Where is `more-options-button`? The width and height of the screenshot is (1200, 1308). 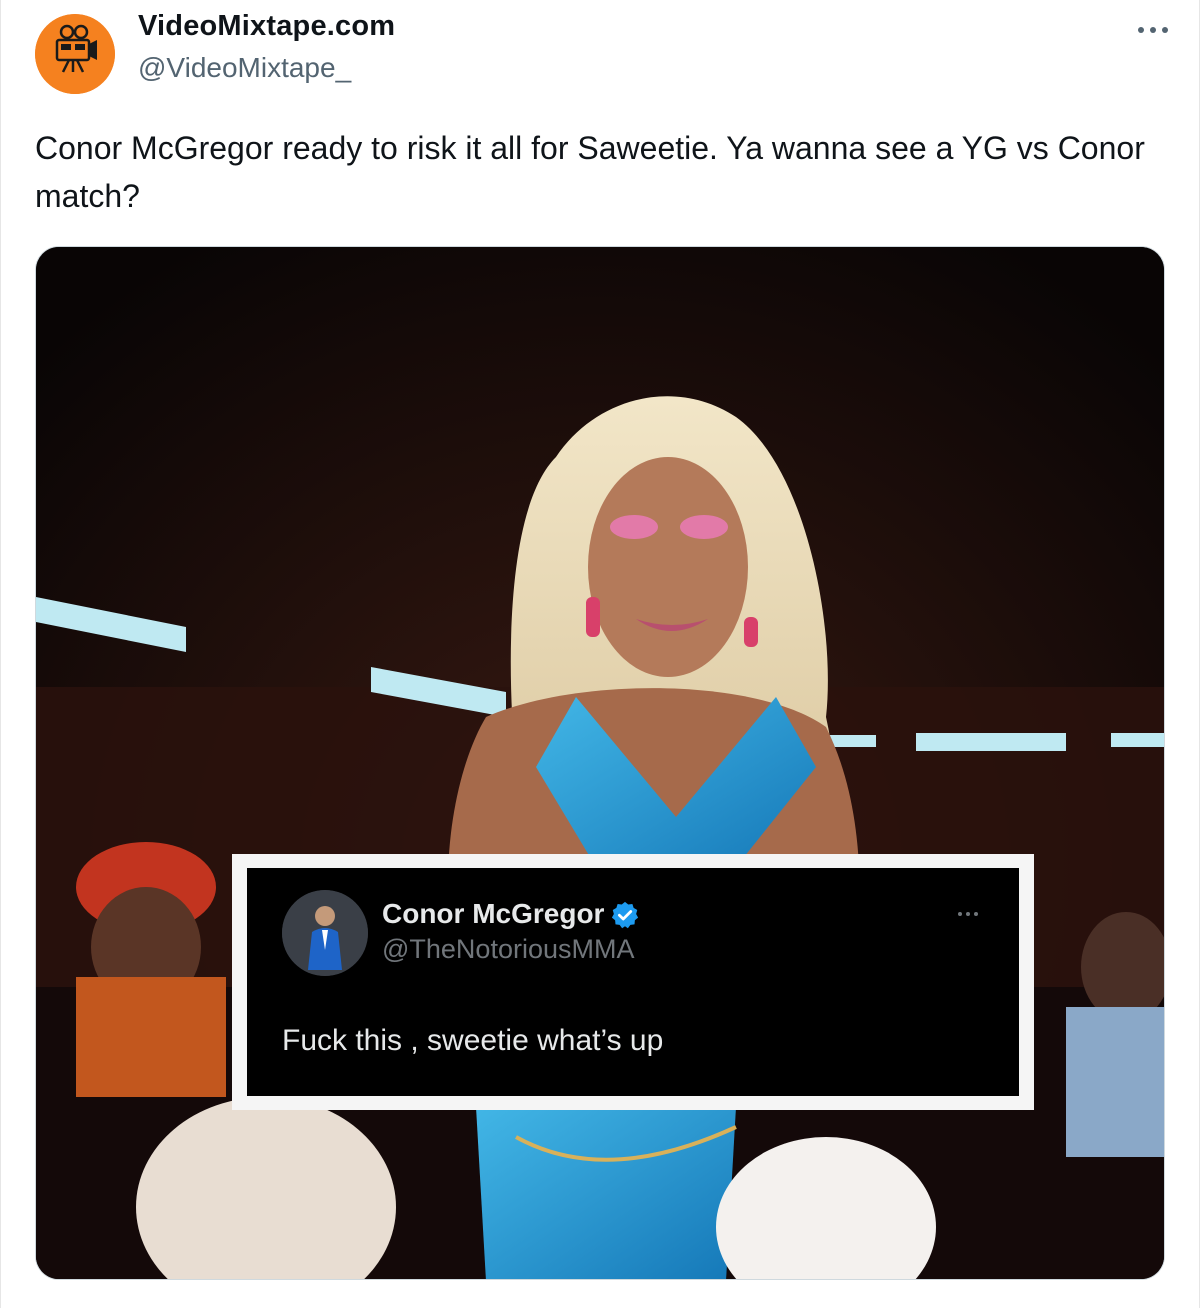 more-options-button is located at coordinates (1153, 30).